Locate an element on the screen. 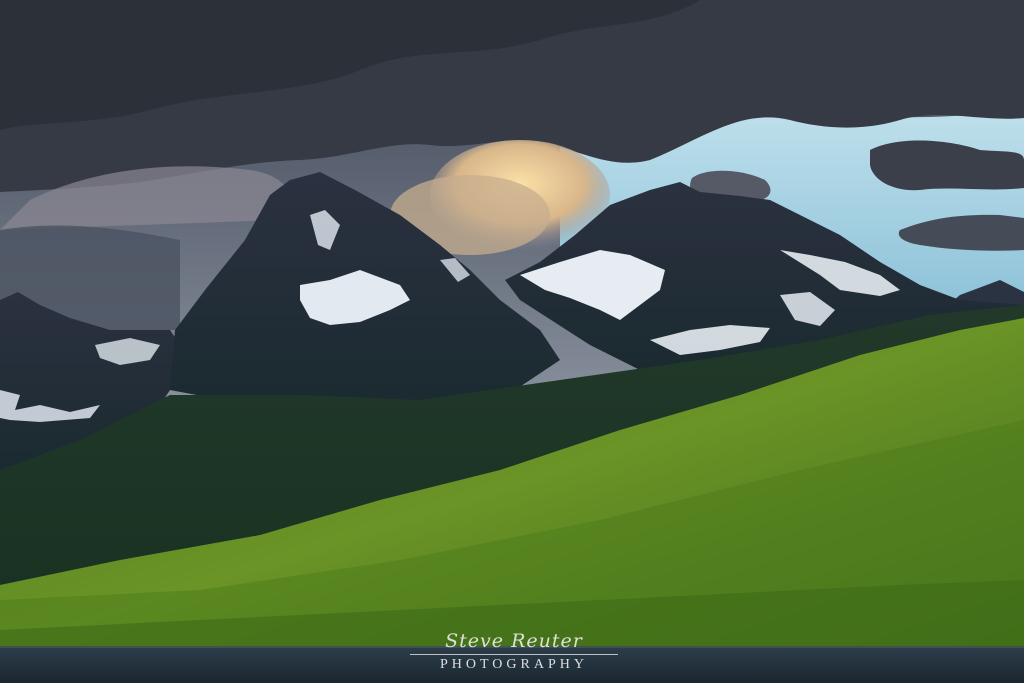 This screenshot has height=683, width=1024. watermark-rule is located at coordinates (514, 654).